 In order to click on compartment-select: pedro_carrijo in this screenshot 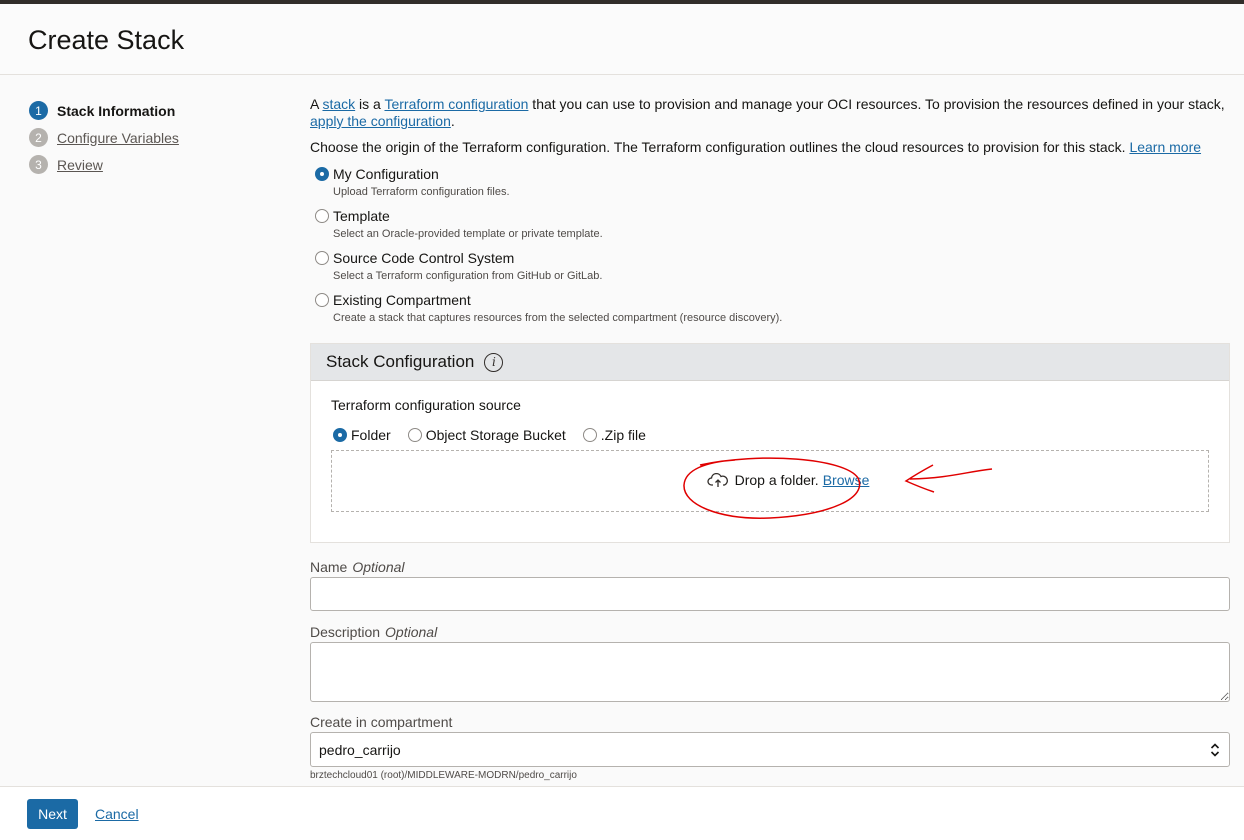, I will do `click(770, 749)`.